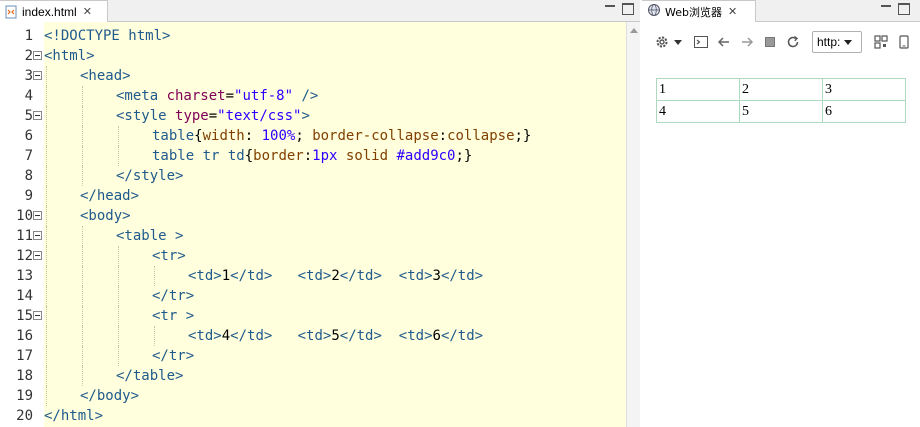  Describe the element at coordinates (335, 336) in the screenshot. I see `code-text: <td>4</td> <td>5</td> <td>6</td>` at that location.